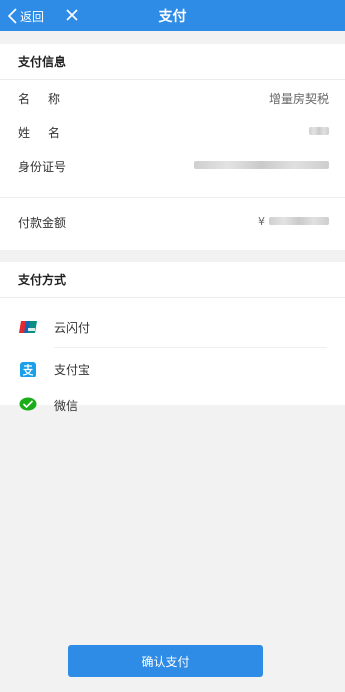  What do you see at coordinates (172, 221) in the screenshot?
I see `amount-row: 付款金额 ¥` at bounding box center [172, 221].